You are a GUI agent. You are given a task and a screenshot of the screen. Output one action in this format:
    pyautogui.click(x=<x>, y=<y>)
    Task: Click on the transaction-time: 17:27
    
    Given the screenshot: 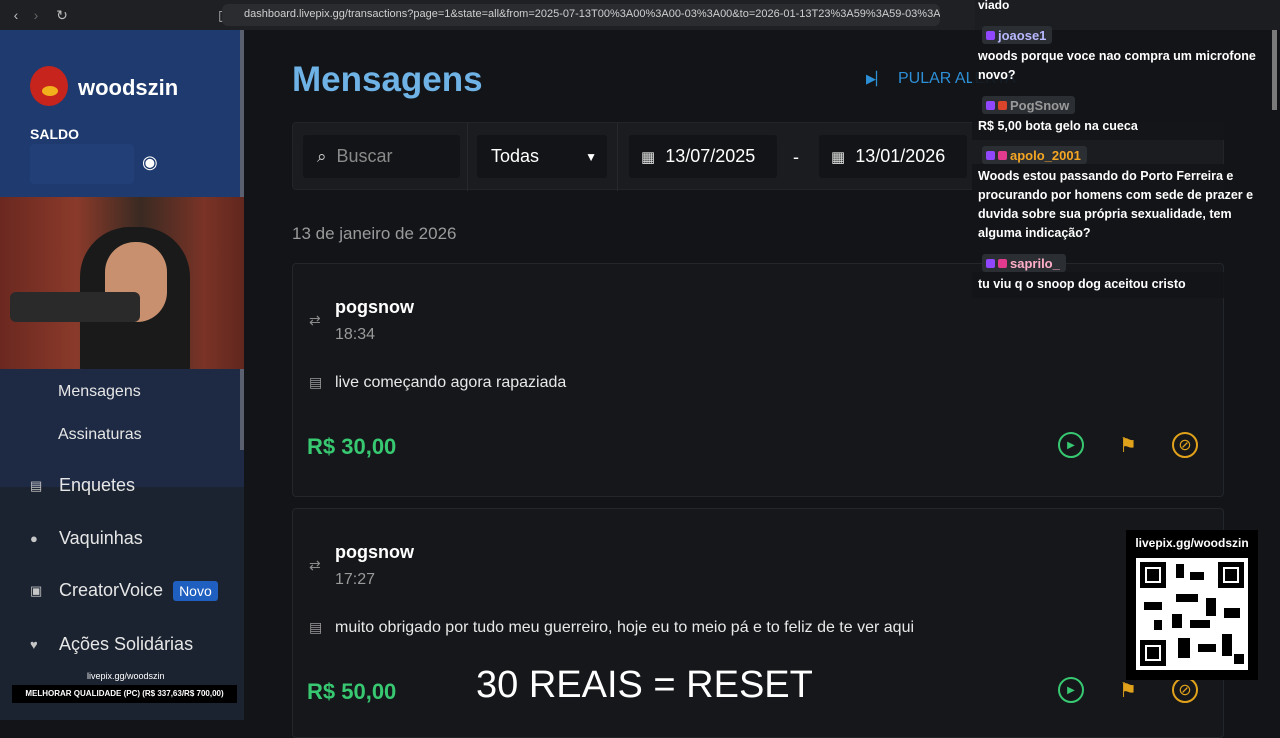 What is the action you would take?
    pyautogui.click(x=355, y=579)
    